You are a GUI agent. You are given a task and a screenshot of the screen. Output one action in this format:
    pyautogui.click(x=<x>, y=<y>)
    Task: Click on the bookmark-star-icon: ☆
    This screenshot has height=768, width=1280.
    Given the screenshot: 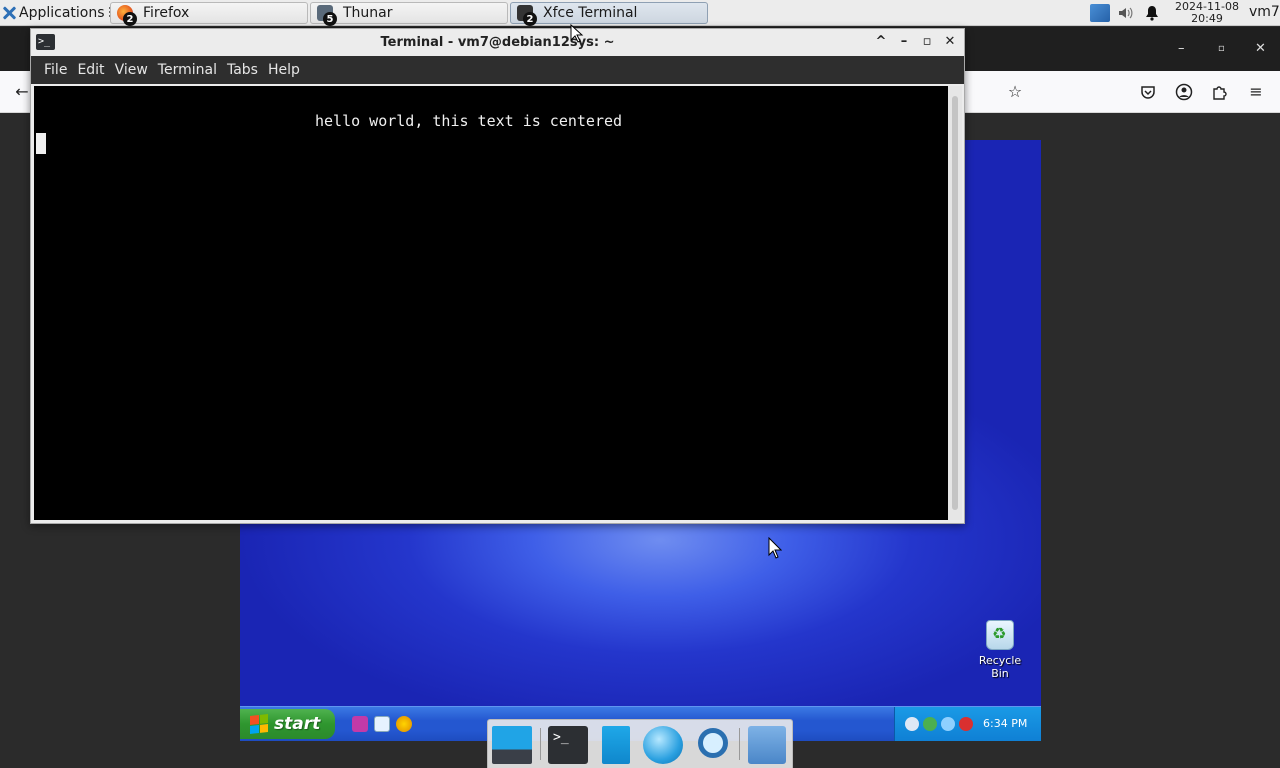 What is the action you would take?
    pyautogui.click(x=1015, y=92)
    